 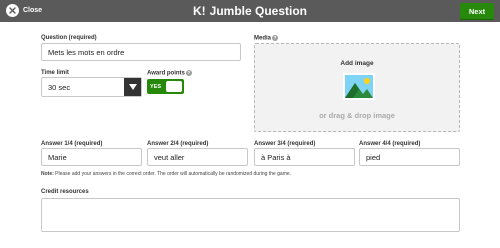 I want to click on page-title: Jumble Question, so click(x=258, y=11).